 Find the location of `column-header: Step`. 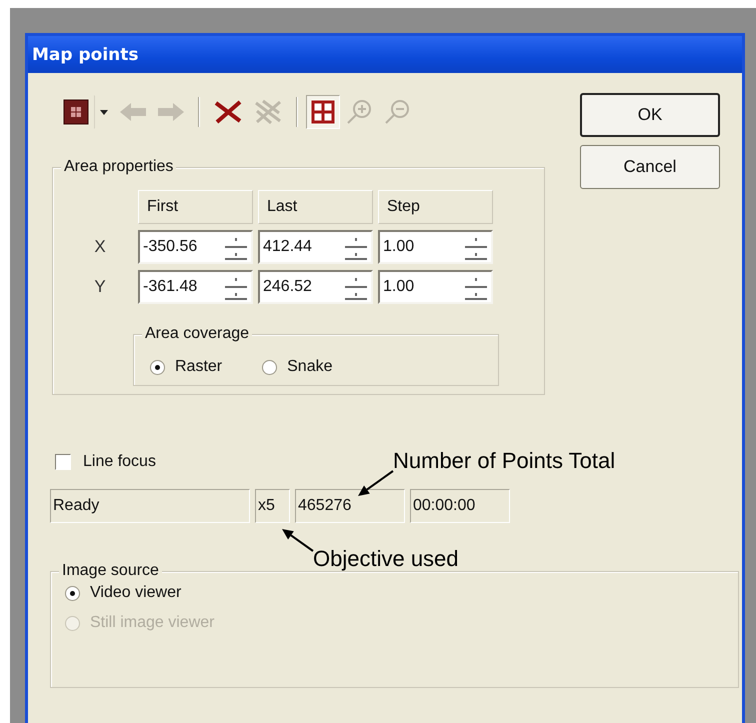

column-header: Step is located at coordinates (435, 207).